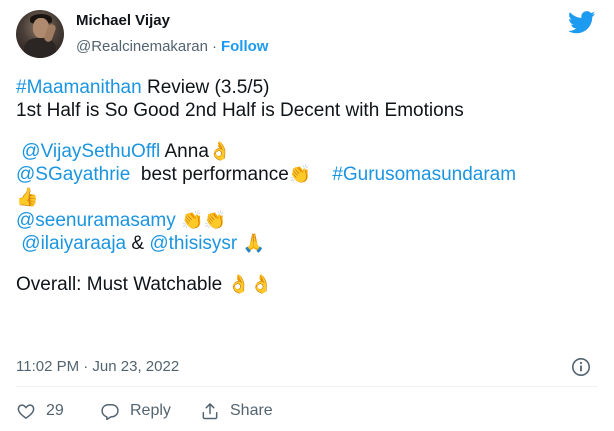 The image size is (614, 431). I want to click on tweet-line-7: @ilaiyaraaja & @thisisysr 🙏, so click(311, 243).